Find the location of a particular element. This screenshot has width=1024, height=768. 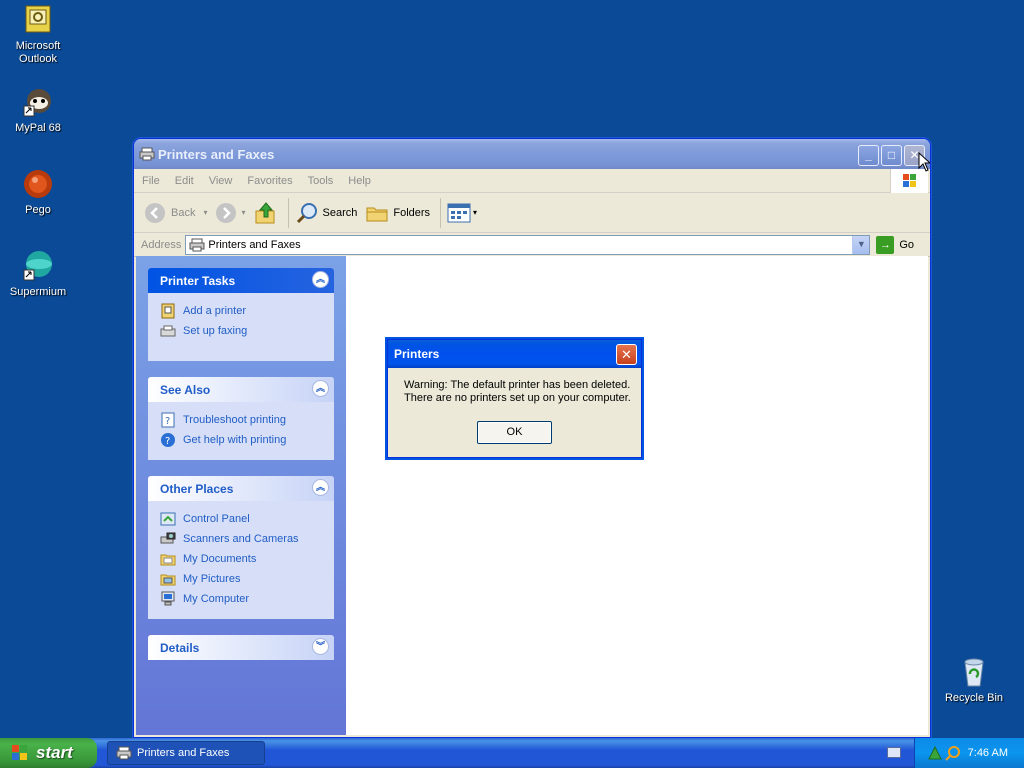

pego-icon is located at coordinates (38, 184).